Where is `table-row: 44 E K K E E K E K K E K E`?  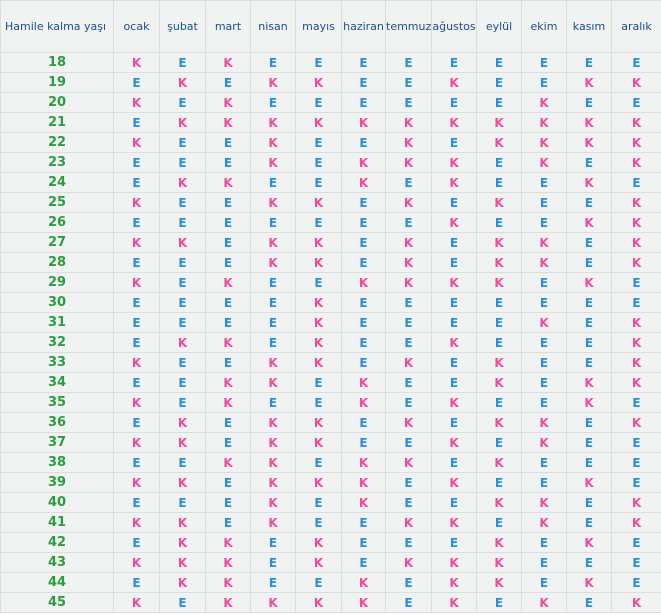
table-row: 44 E K K E E K E K K E K E is located at coordinates (330, 582).